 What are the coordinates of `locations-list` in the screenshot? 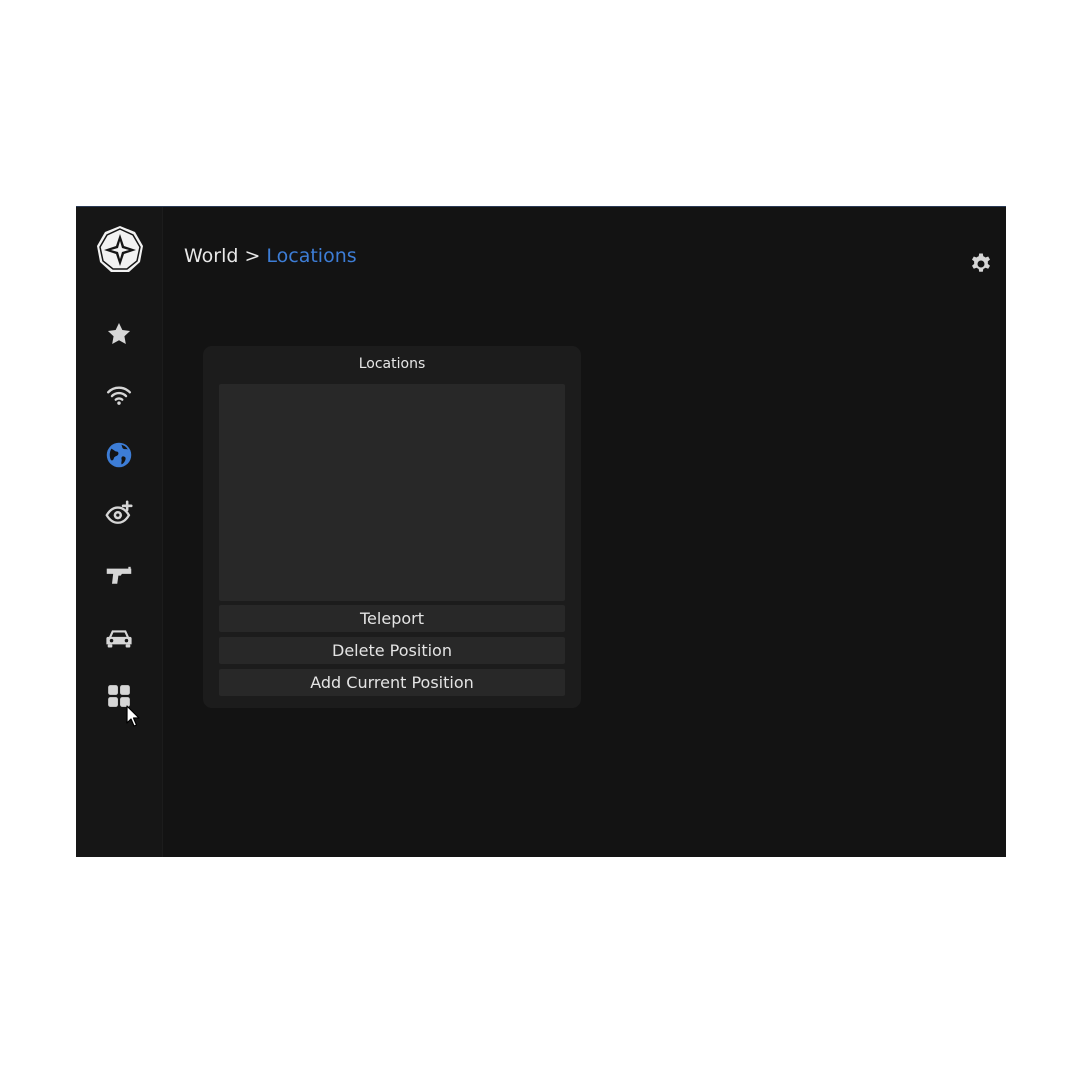 It's located at (392, 492).